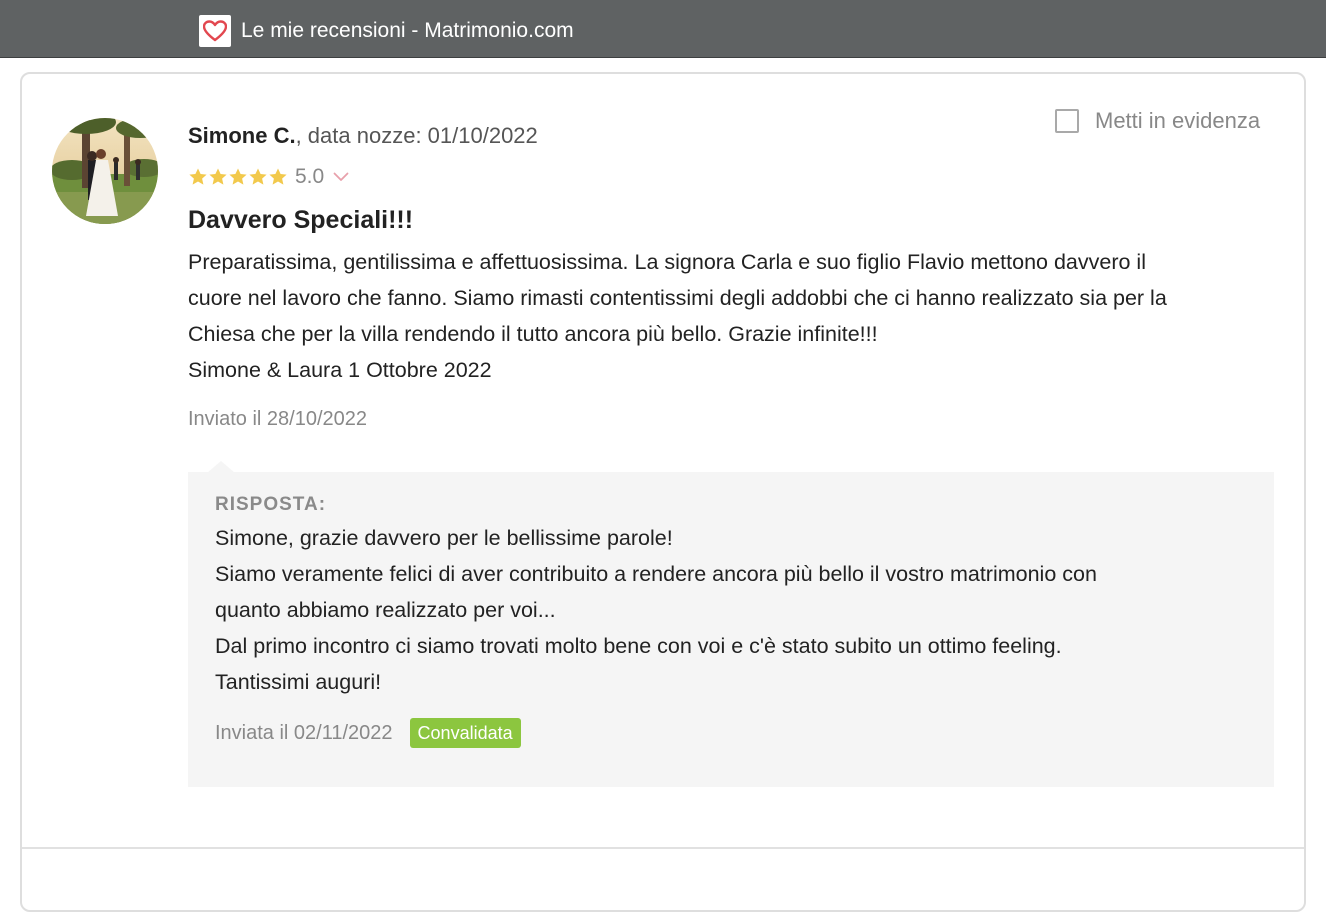 The image size is (1326, 912). Describe the element at coordinates (215, 31) in the screenshot. I see `matrimonio-heart-icon` at that location.